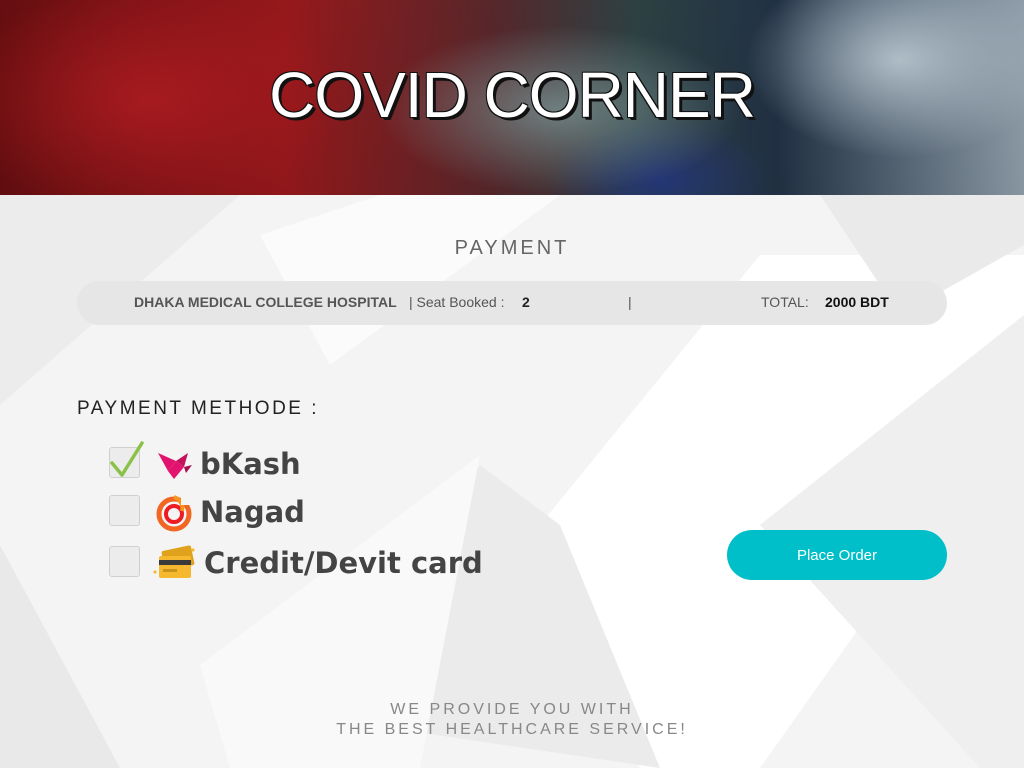 Image resolution: width=1024 pixels, height=768 pixels. I want to click on hospital-name: DHAKA MEDICAL COLLEGE HOSPITAL, so click(265, 302).